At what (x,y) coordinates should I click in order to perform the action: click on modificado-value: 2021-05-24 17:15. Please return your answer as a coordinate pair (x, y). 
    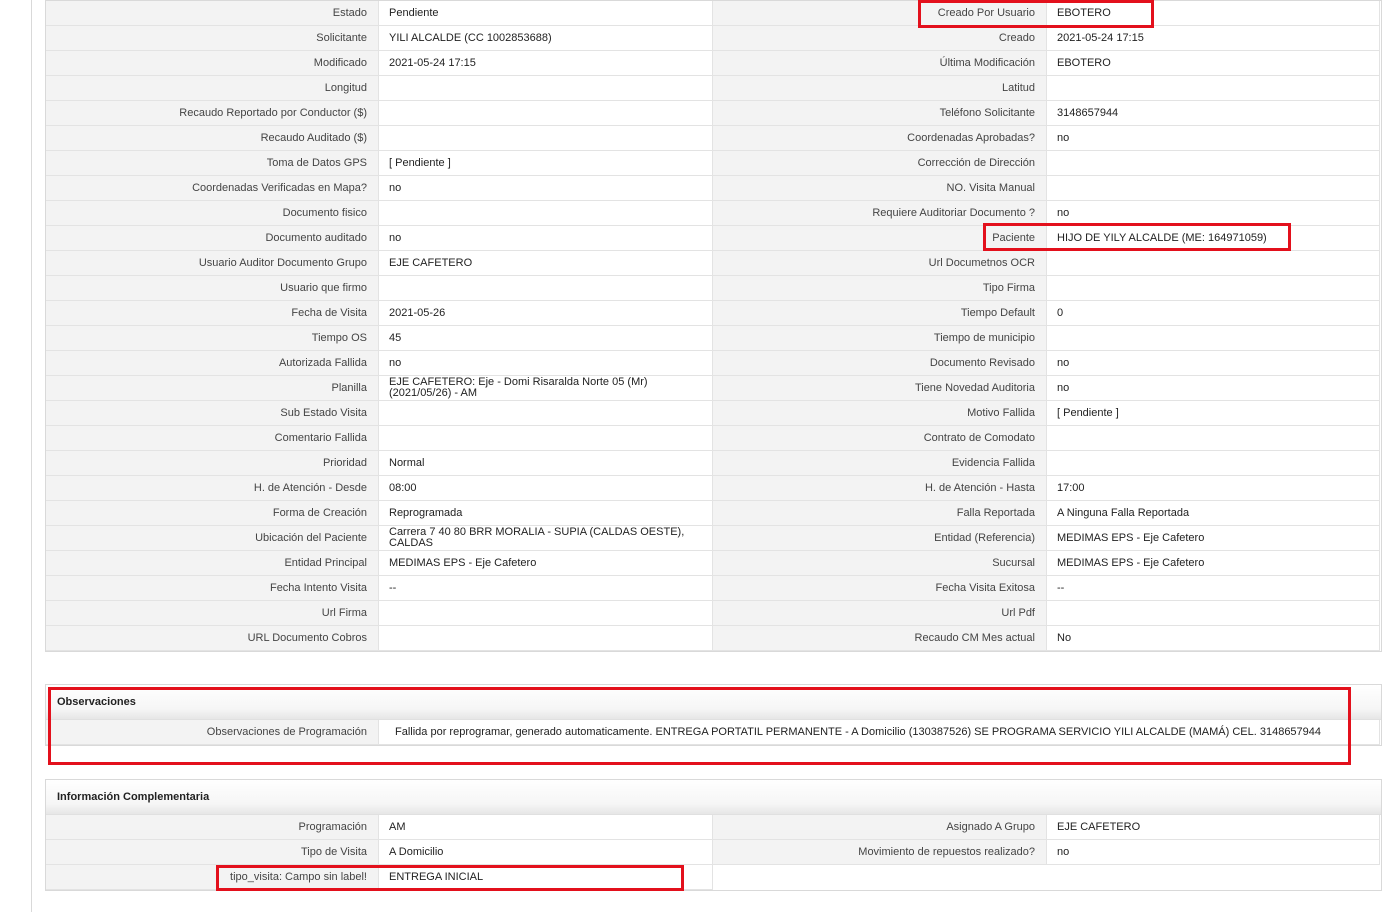
    Looking at the image, I should click on (546, 63).